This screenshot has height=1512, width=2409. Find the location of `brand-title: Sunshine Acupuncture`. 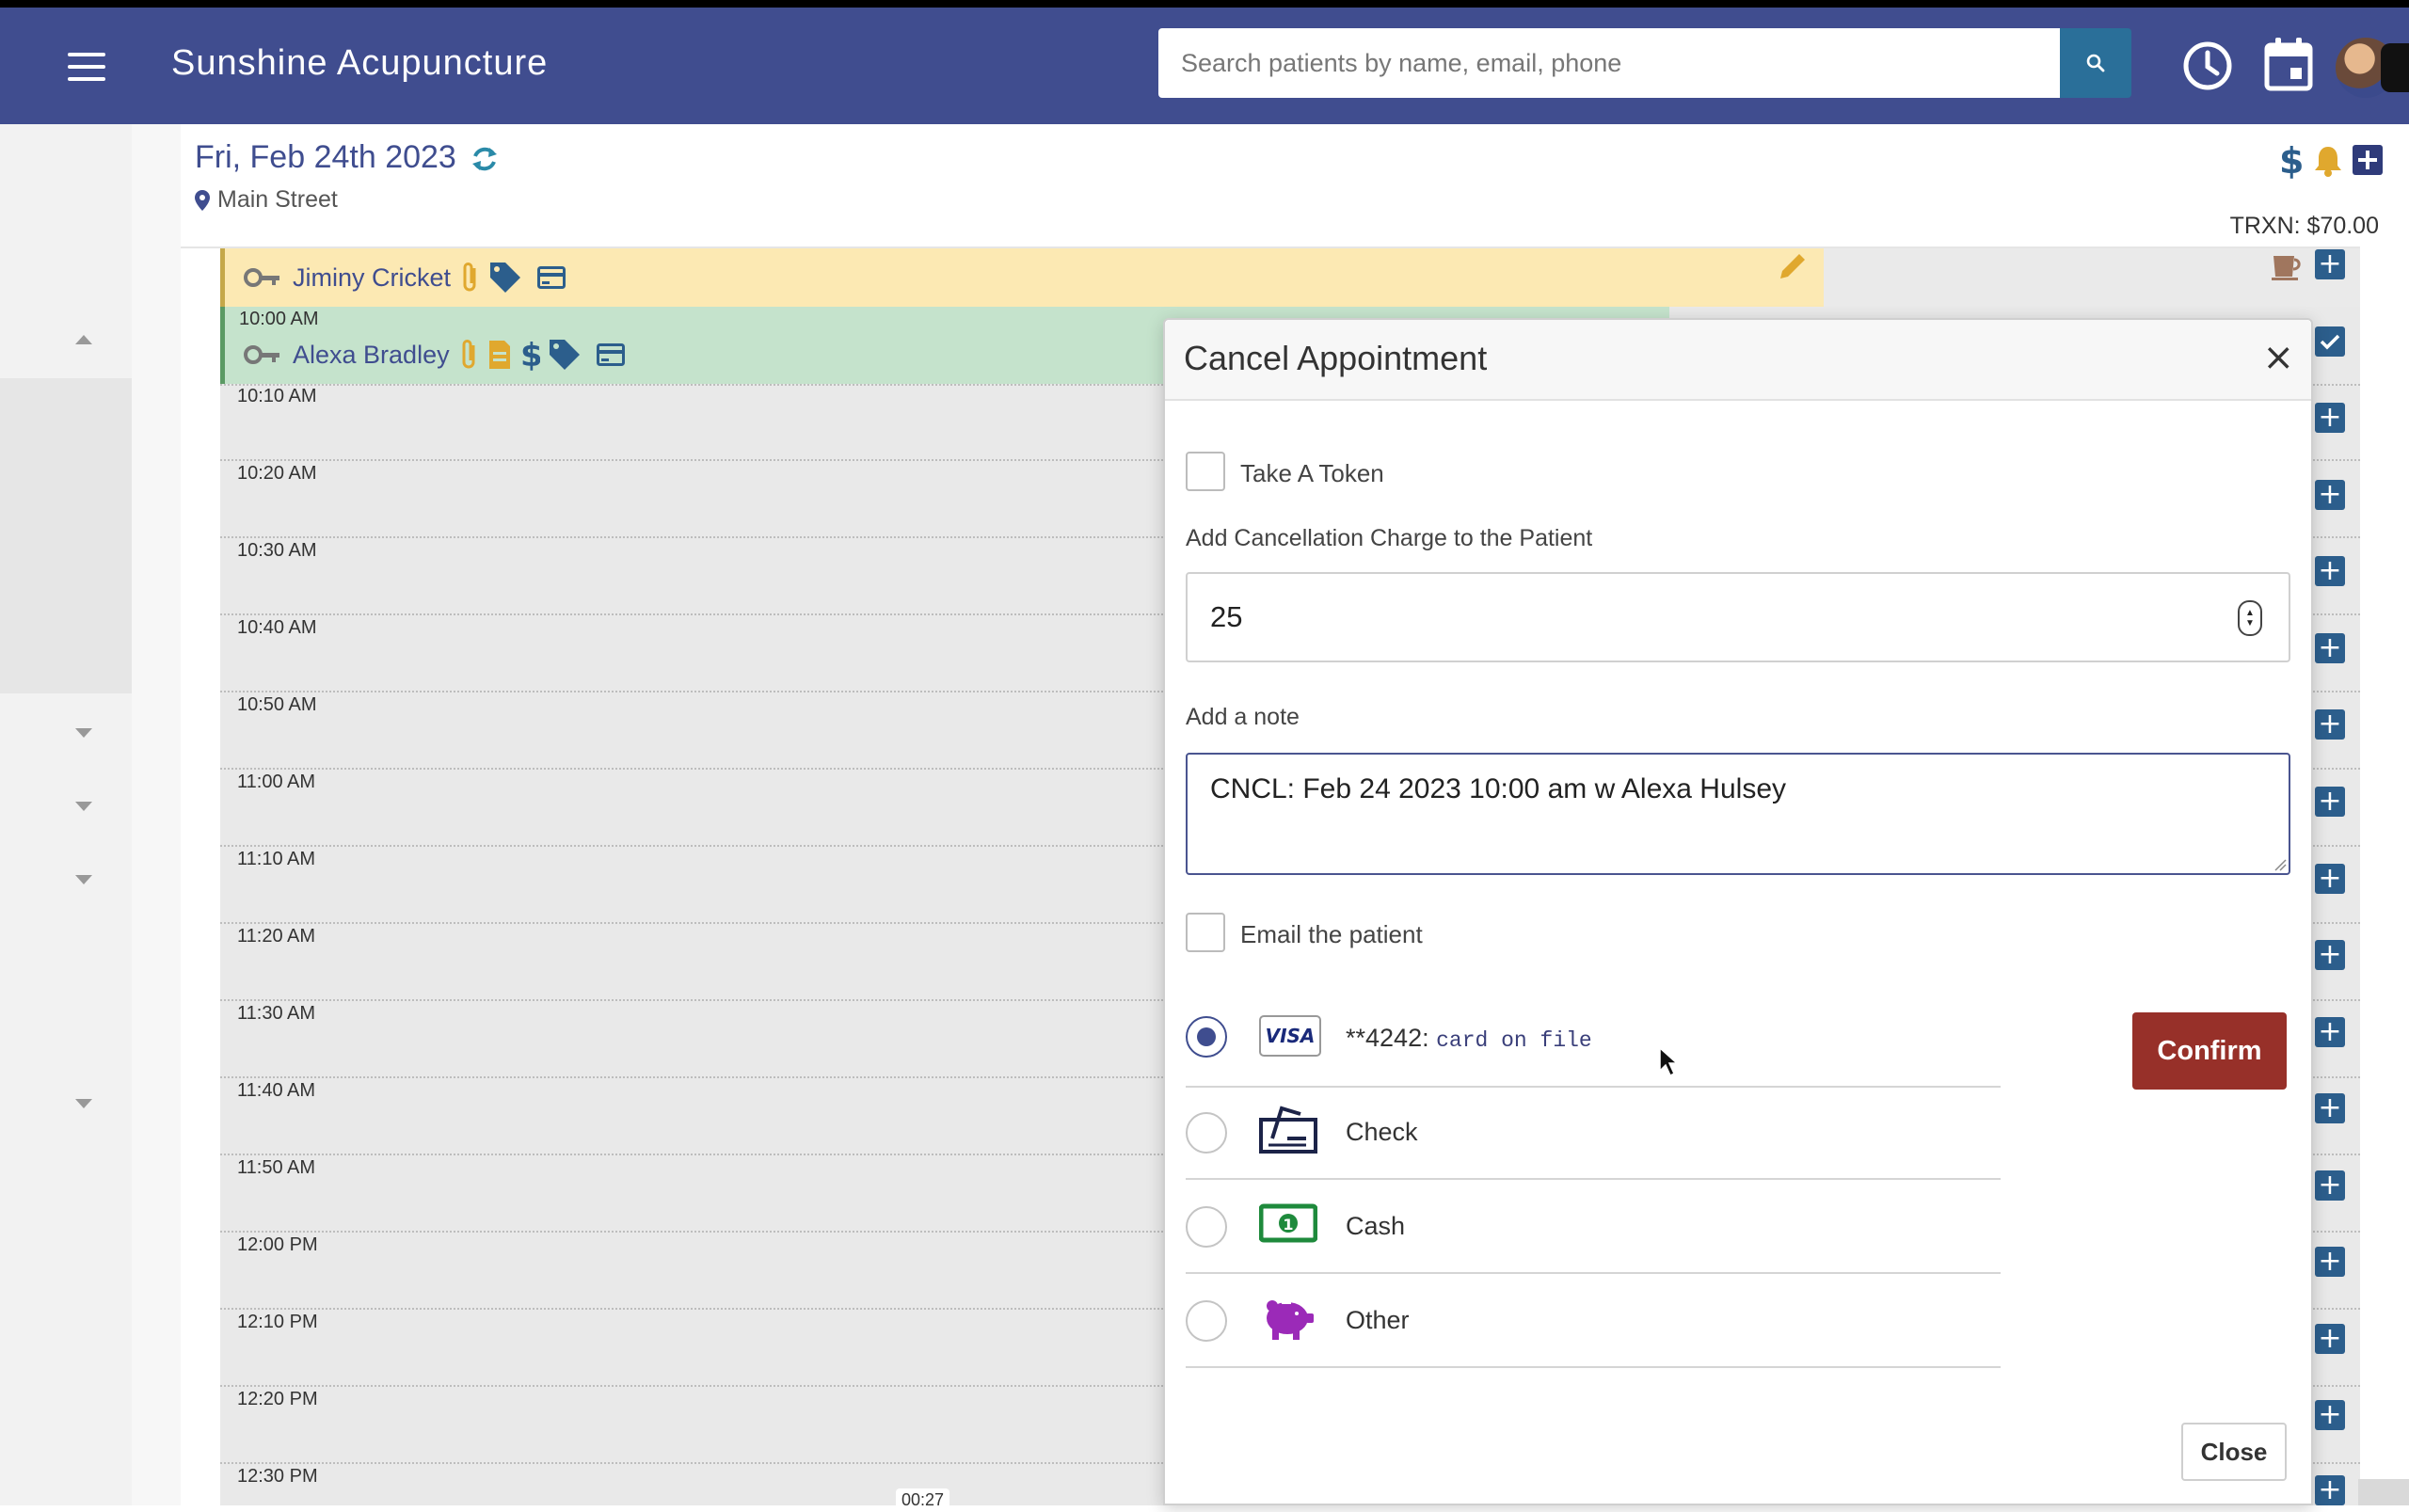

brand-title: Sunshine Acupuncture is located at coordinates (359, 64).